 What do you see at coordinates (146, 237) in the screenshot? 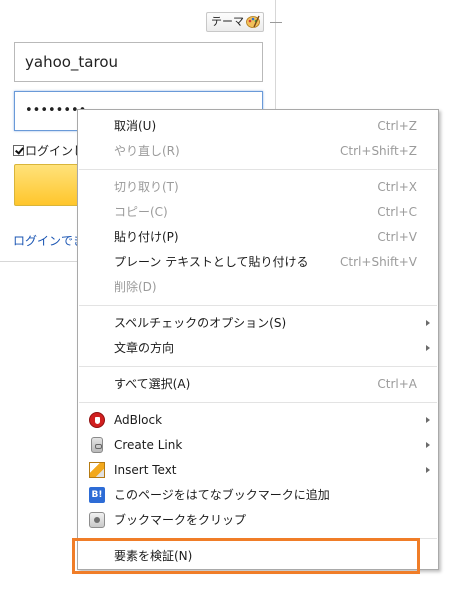
I see `menu-item-label: 貼り付け(P)` at bounding box center [146, 237].